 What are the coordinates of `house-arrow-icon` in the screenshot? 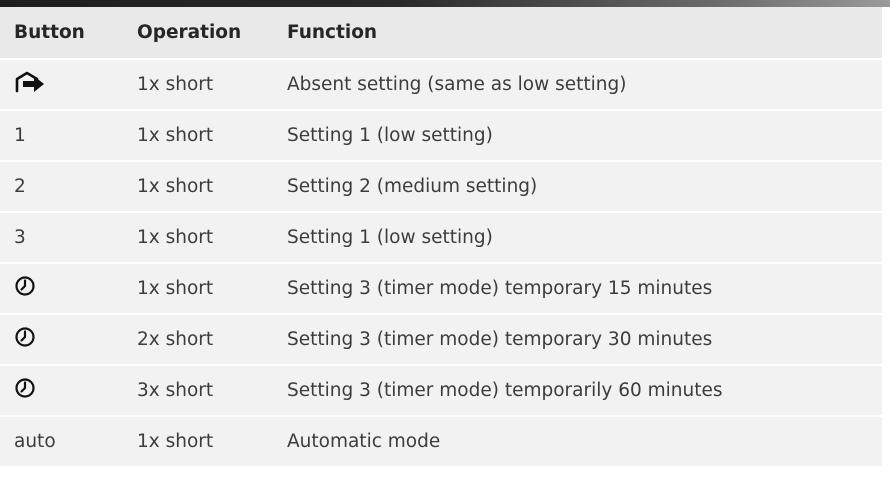 It's located at (30, 84).